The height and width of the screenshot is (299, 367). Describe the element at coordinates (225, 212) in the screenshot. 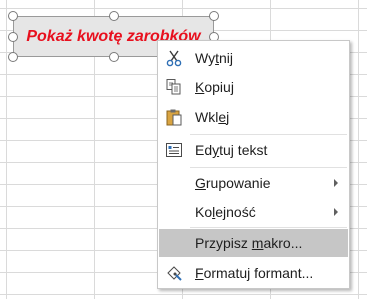

I see `menu-item-order-label: Kolejność` at that location.